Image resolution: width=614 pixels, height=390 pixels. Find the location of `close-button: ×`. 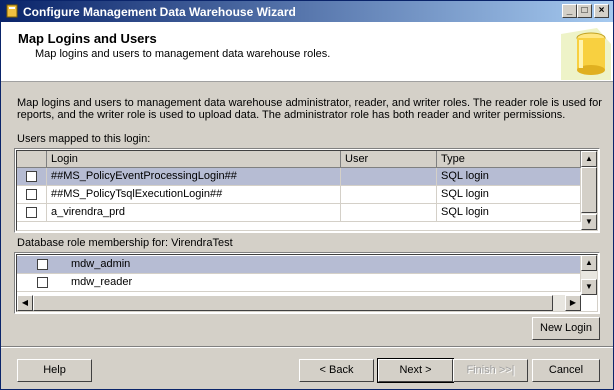

close-button: × is located at coordinates (601, 11).